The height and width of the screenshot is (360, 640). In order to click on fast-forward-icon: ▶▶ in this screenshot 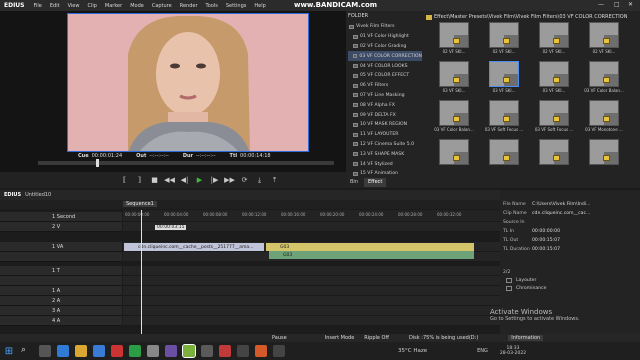, I will do `click(229, 180)`.